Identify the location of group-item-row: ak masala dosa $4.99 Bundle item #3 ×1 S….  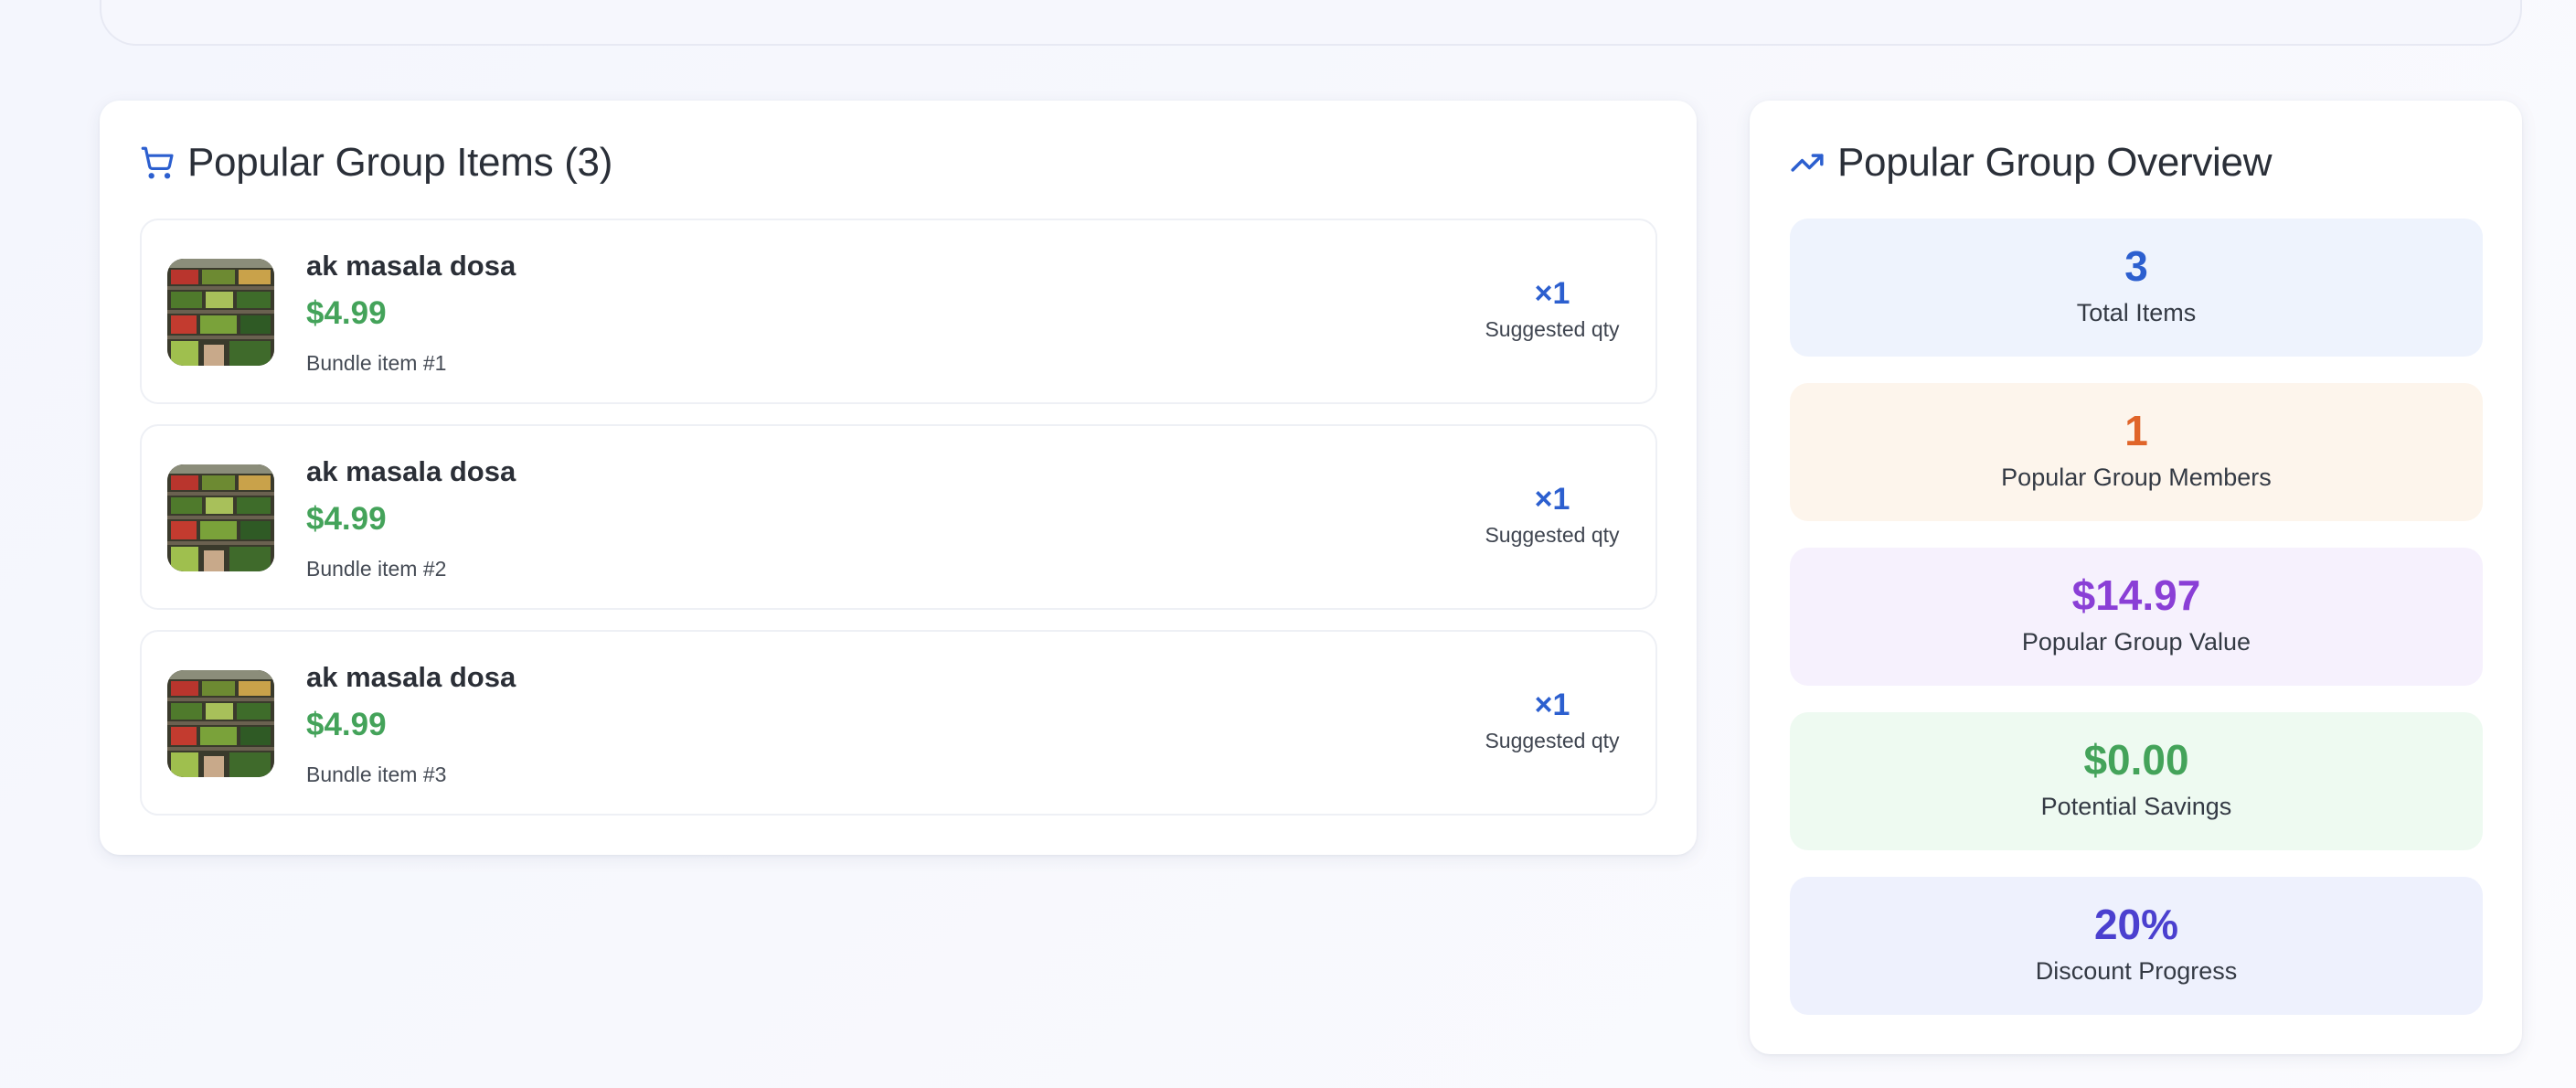
(898, 723).